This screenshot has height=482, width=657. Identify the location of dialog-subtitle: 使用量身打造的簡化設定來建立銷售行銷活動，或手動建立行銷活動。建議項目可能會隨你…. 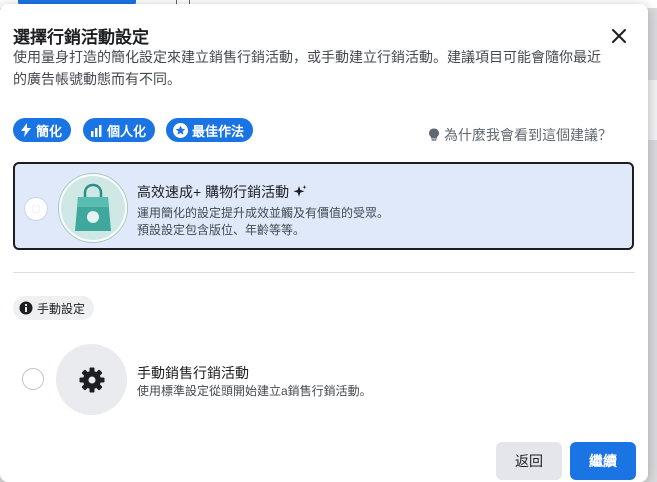
(307, 68).